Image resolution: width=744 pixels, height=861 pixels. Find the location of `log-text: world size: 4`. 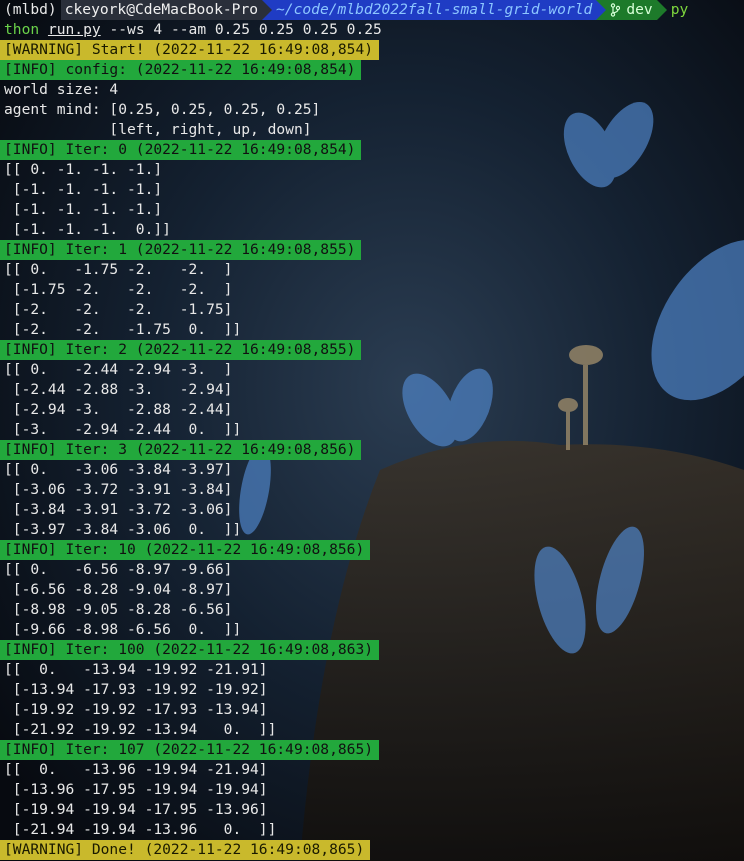

log-text: world size: 4 is located at coordinates (61, 89).